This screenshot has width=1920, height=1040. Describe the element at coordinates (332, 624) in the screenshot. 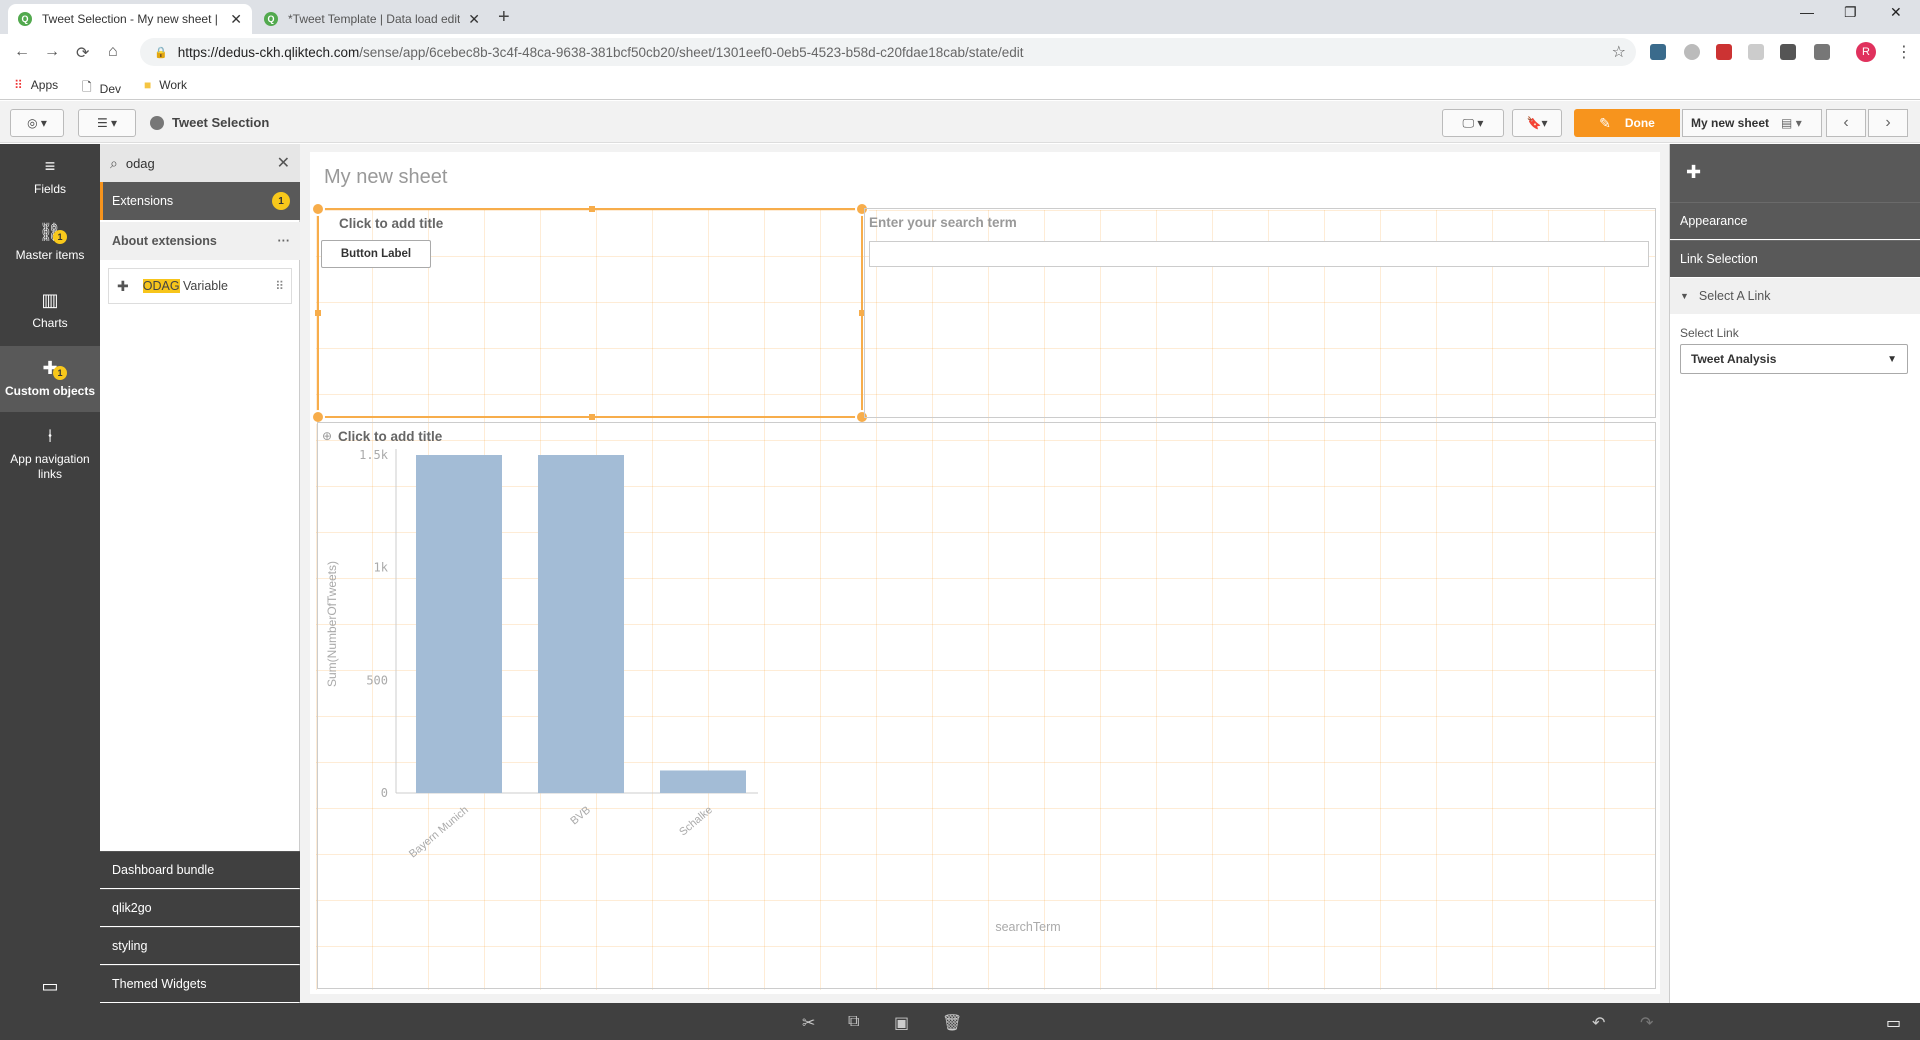

I see `y-axis-label: Sum(NumberOfTweets)` at that location.